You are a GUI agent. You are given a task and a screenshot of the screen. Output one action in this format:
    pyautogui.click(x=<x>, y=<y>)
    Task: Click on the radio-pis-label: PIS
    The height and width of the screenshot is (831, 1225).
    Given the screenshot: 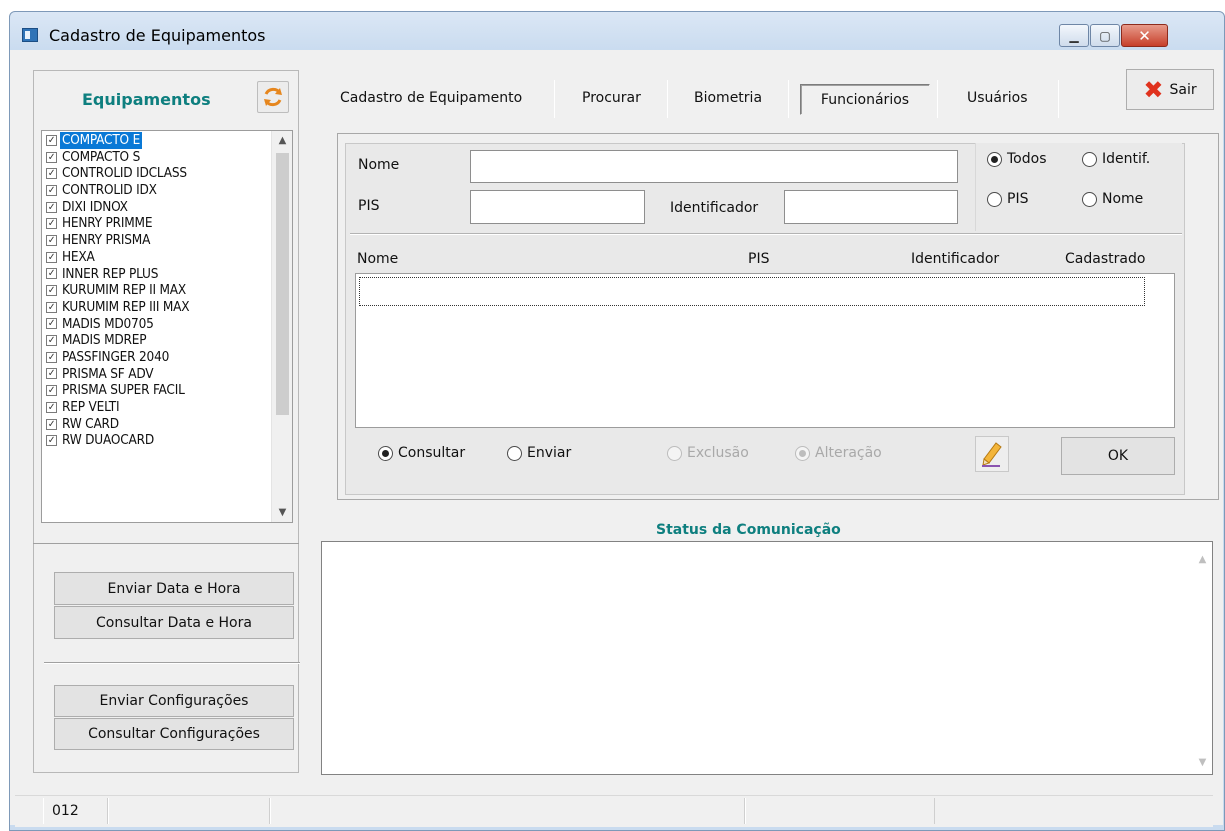 What is the action you would take?
    pyautogui.click(x=1018, y=199)
    